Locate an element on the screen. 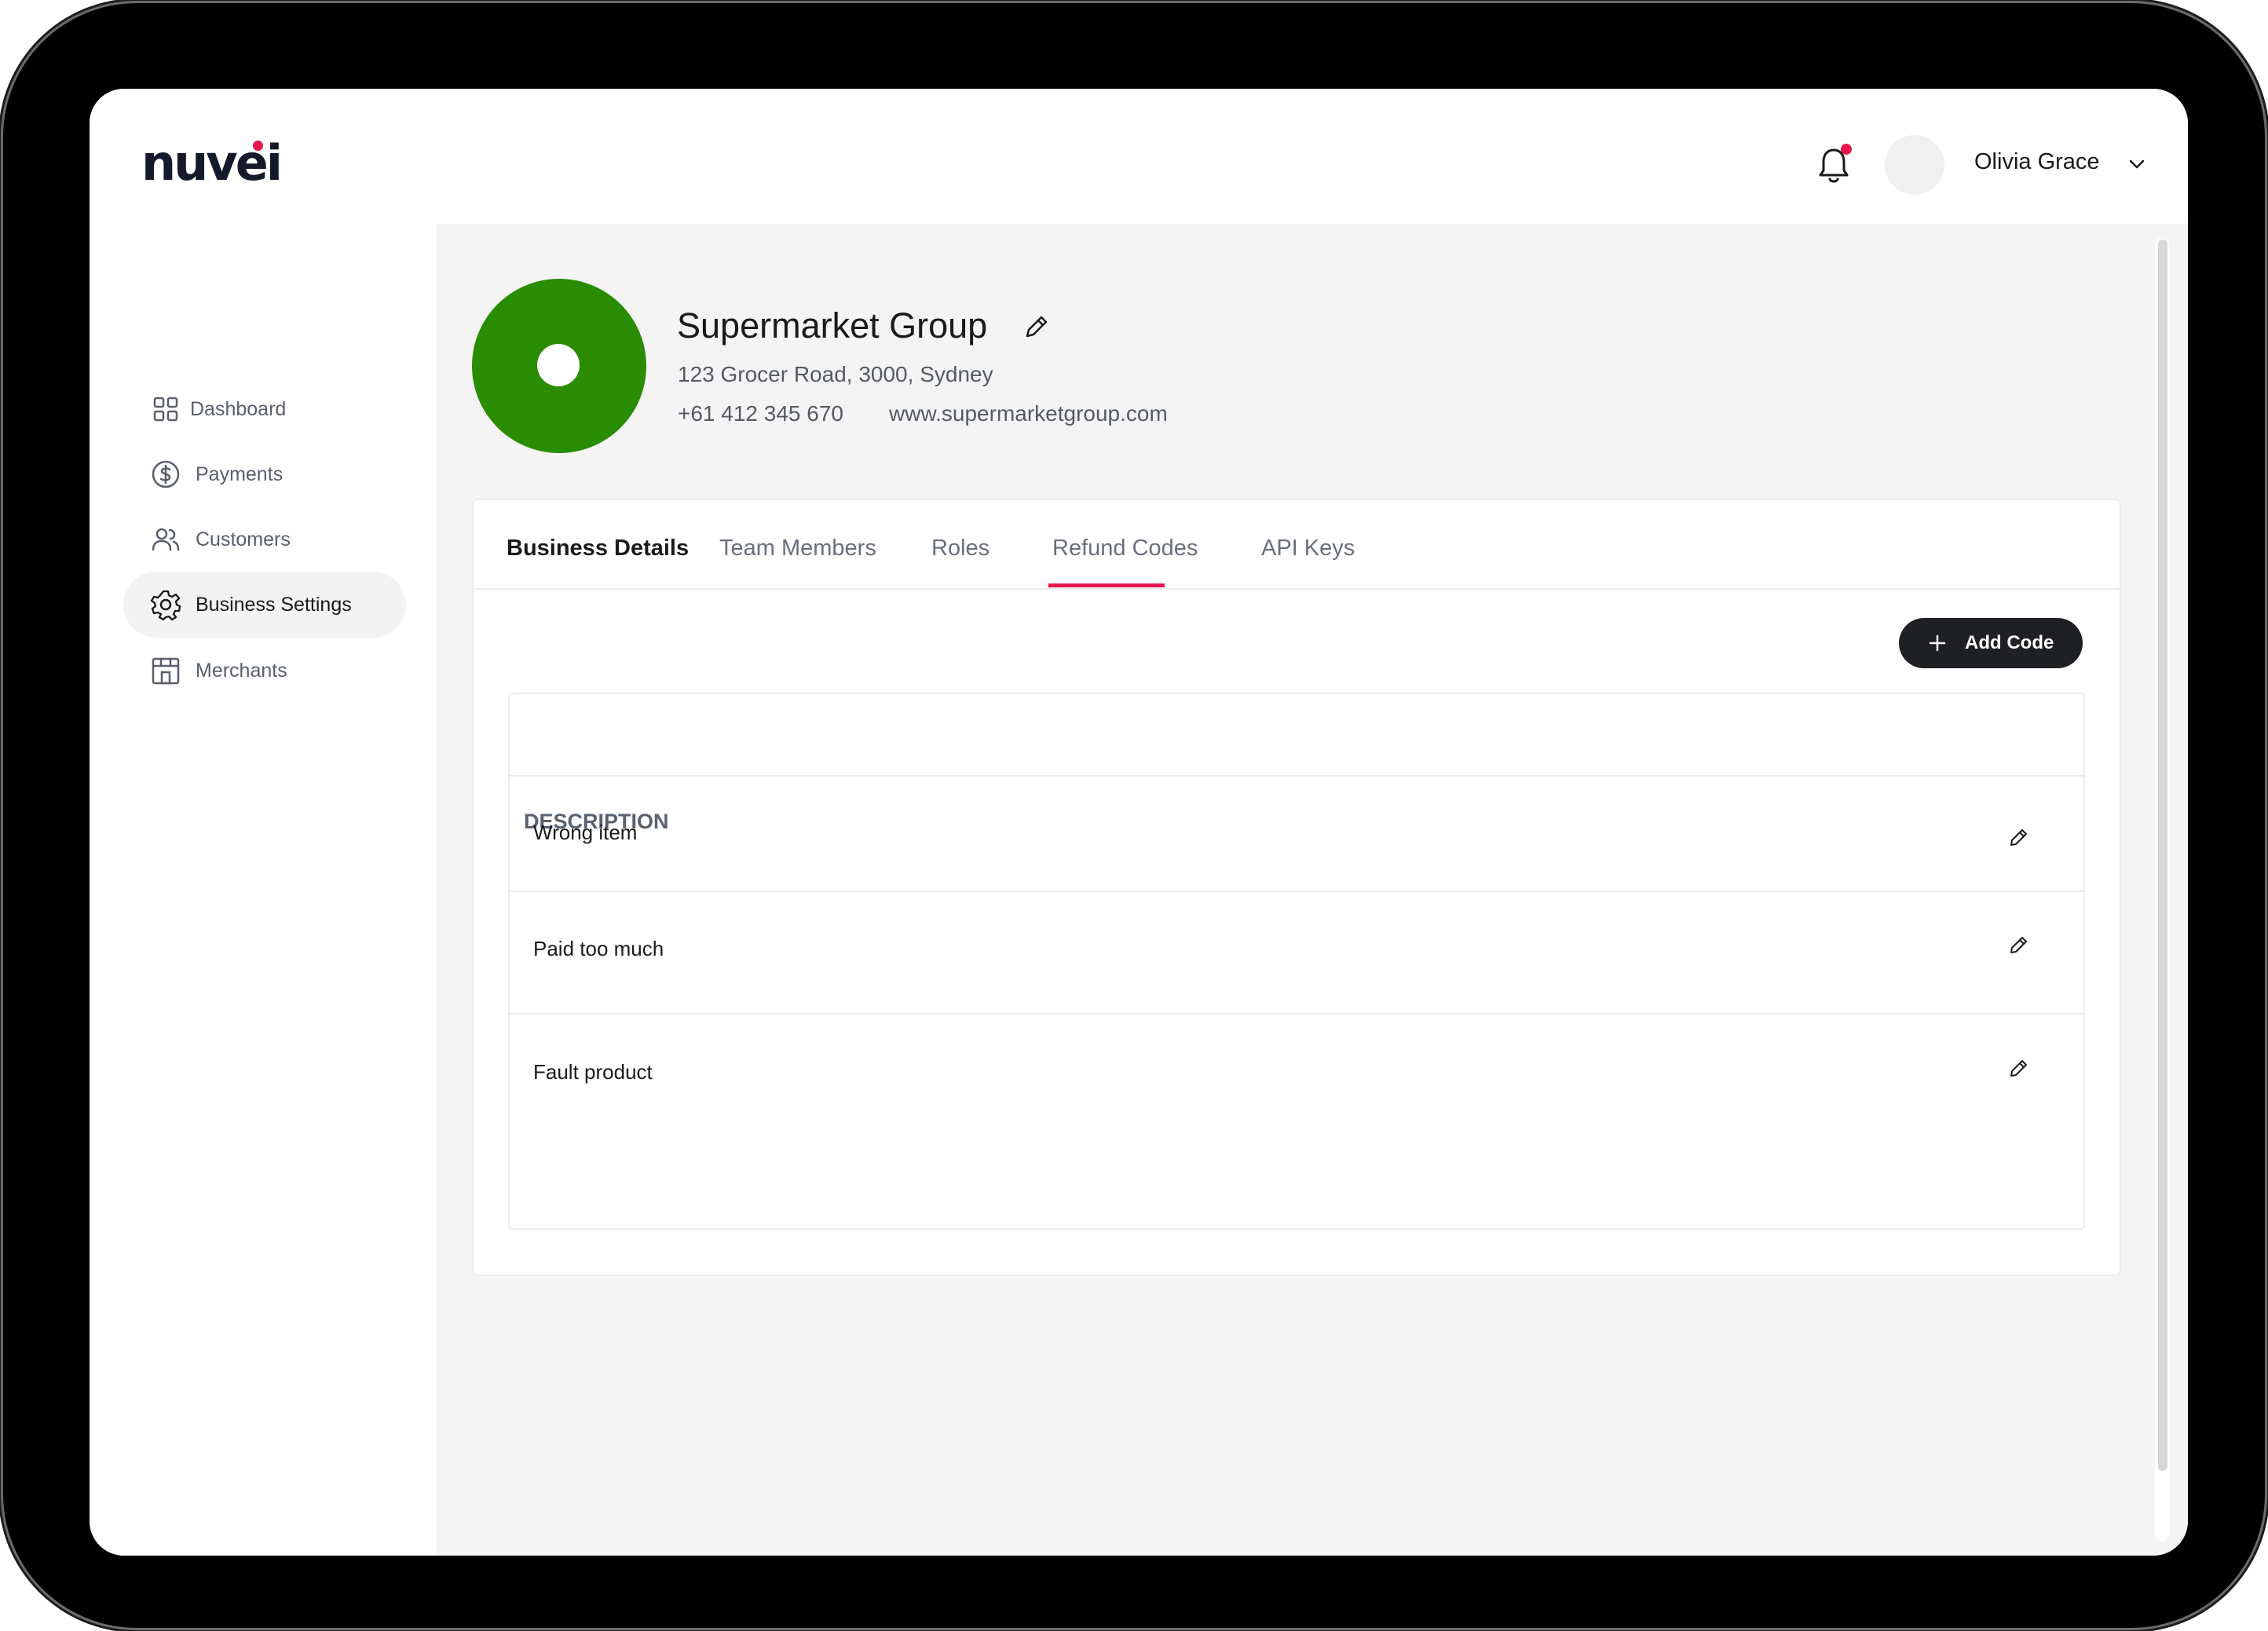 Image resolution: width=2268 pixels, height=1631 pixels. row-description: Wrong item is located at coordinates (586, 833).